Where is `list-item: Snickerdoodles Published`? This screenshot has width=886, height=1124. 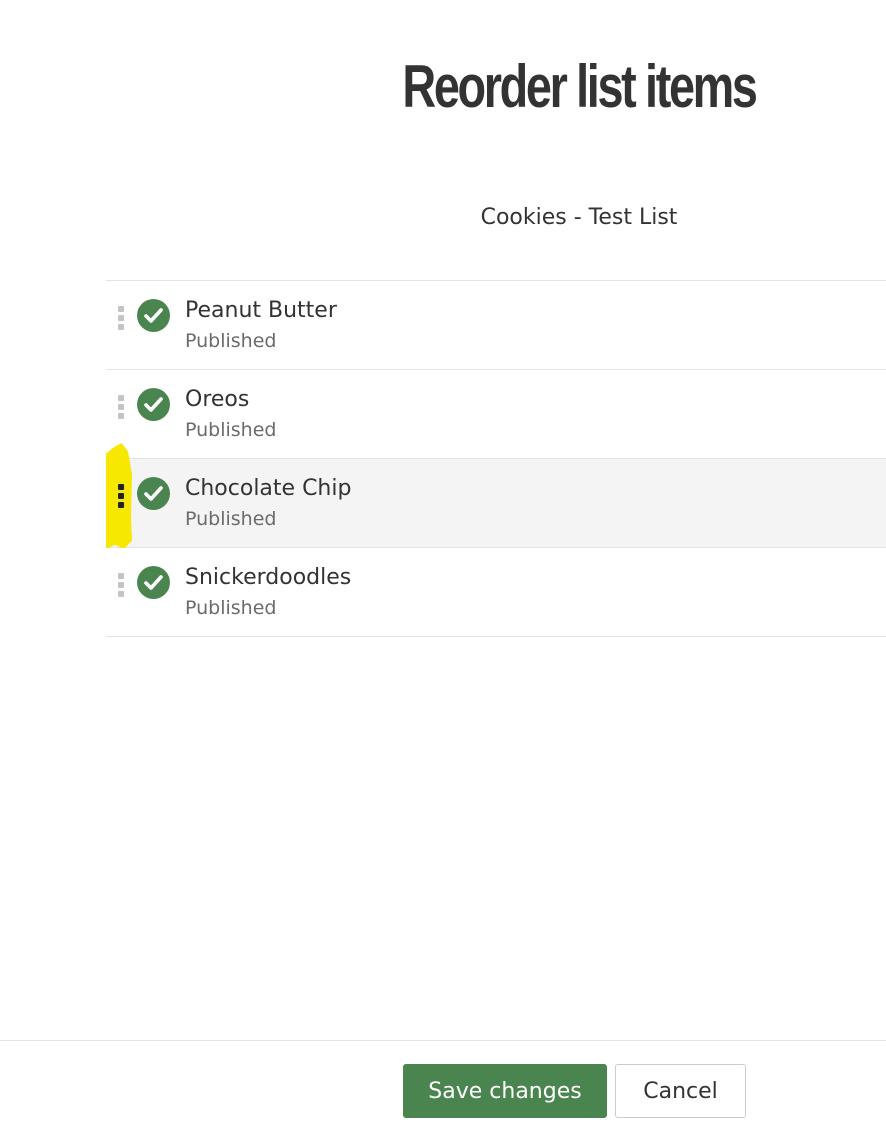 list-item: Snickerdoodles Published is located at coordinates (496, 592).